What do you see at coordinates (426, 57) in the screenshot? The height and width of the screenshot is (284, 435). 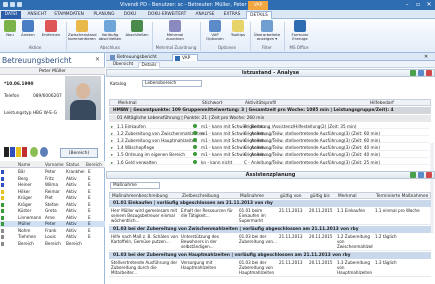 I see `close-tab-icon: ✕` at bounding box center [426, 57].